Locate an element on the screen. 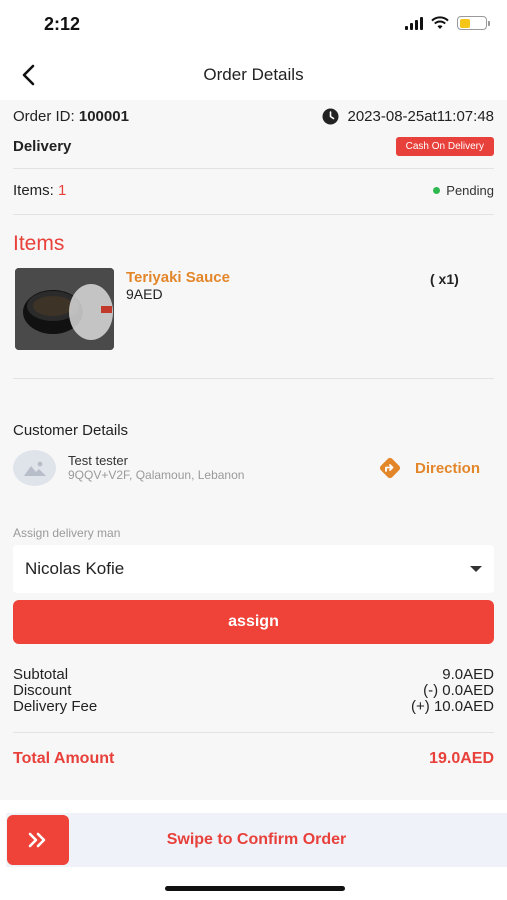  discount-label: Discount is located at coordinates (42, 690).